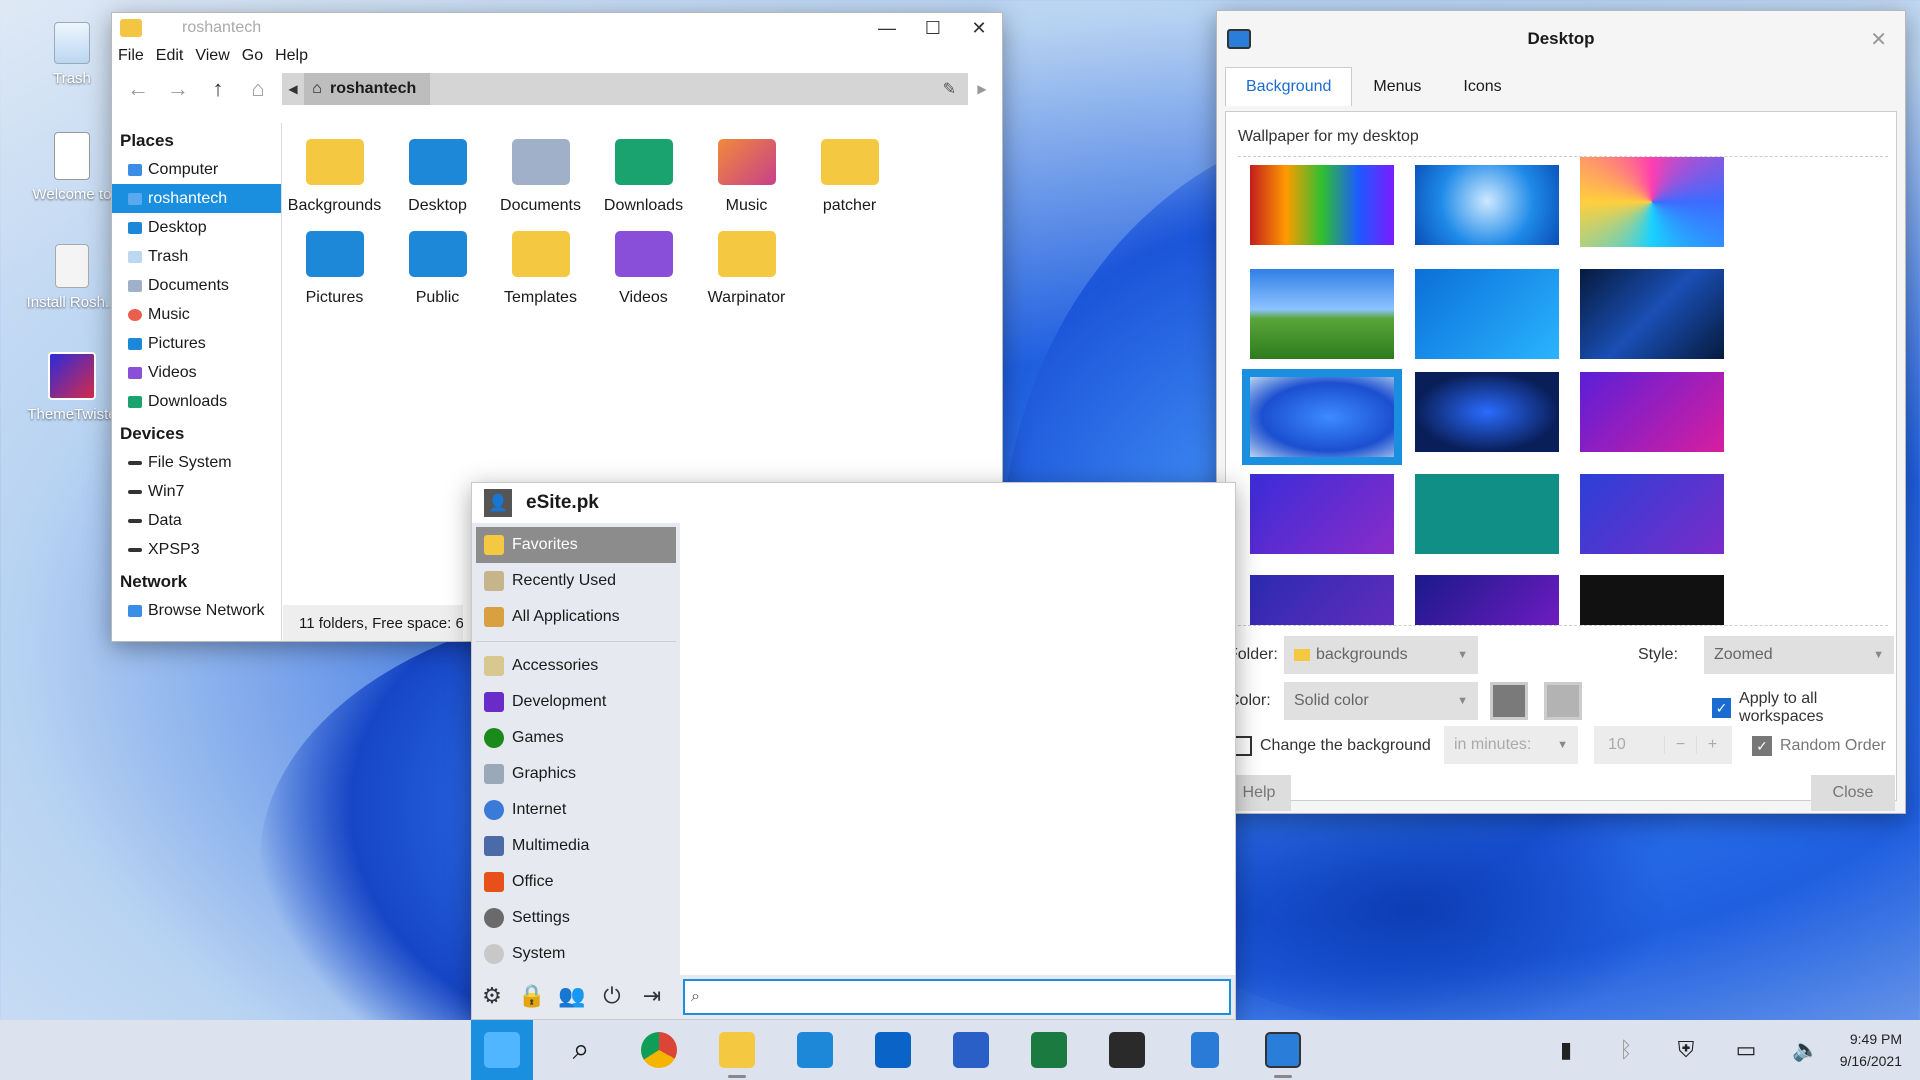  What do you see at coordinates (1331, 746) in the screenshot?
I see `change-background-checkbox: Change the background` at bounding box center [1331, 746].